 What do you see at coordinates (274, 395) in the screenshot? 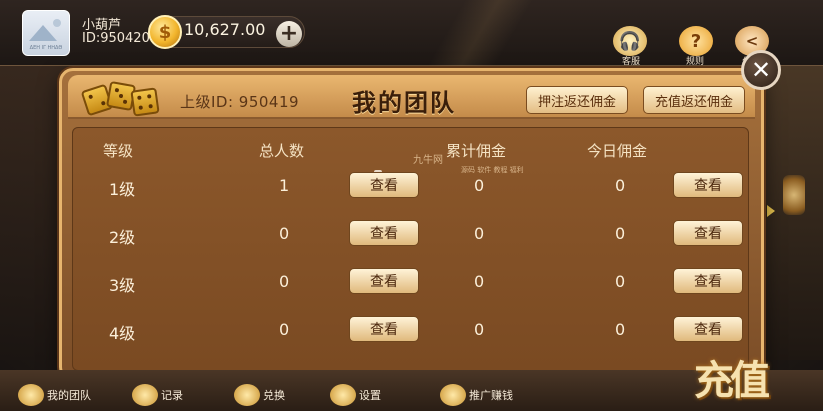
I see `nav-label: 兑换` at bounding box center [274, 395].